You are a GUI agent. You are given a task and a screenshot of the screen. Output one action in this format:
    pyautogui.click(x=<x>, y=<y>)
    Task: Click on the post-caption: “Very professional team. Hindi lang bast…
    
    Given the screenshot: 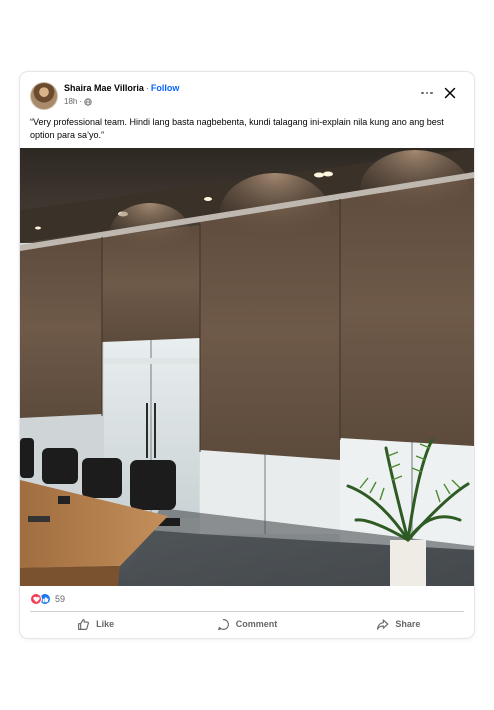 What is the action you would take?
    pyautogui.click(x=237, y=128)
    